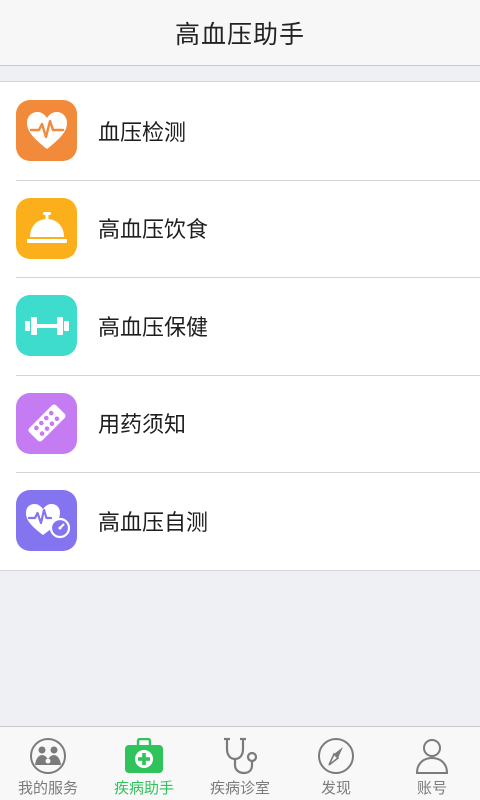  I want to click on menu-item-diet: 高血压饮食, so click(240, 228).